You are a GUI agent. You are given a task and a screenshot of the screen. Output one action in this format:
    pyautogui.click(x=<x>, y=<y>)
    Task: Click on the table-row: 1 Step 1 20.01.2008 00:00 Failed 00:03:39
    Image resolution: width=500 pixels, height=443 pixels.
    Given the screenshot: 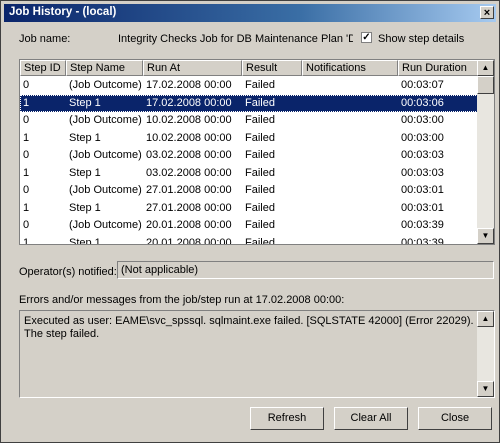 What is the action you would take?
    pyautogui.click(x=249, y=240)
    